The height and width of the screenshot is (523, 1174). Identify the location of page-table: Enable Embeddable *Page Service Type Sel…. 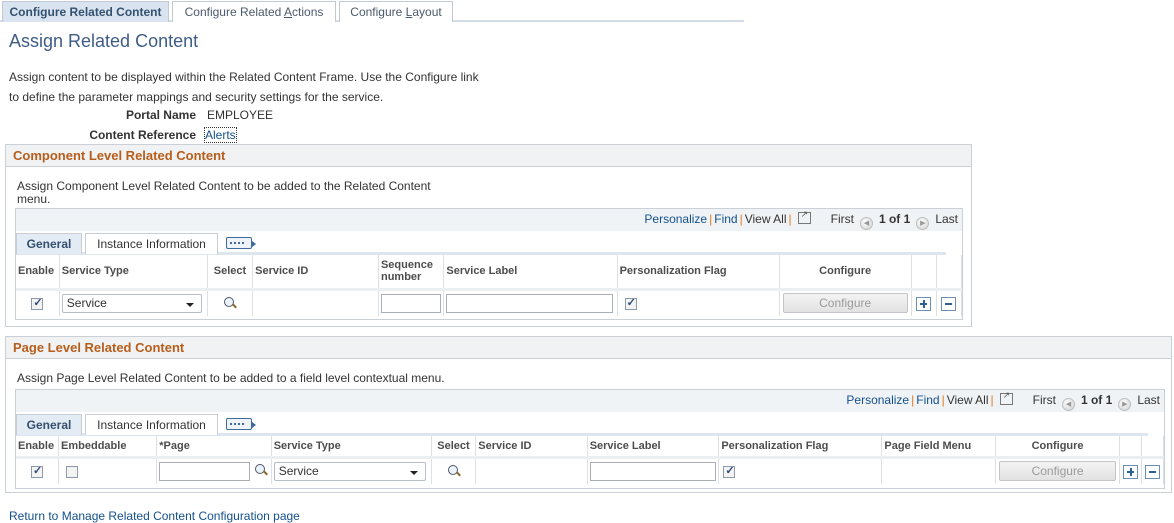
(590, 460).